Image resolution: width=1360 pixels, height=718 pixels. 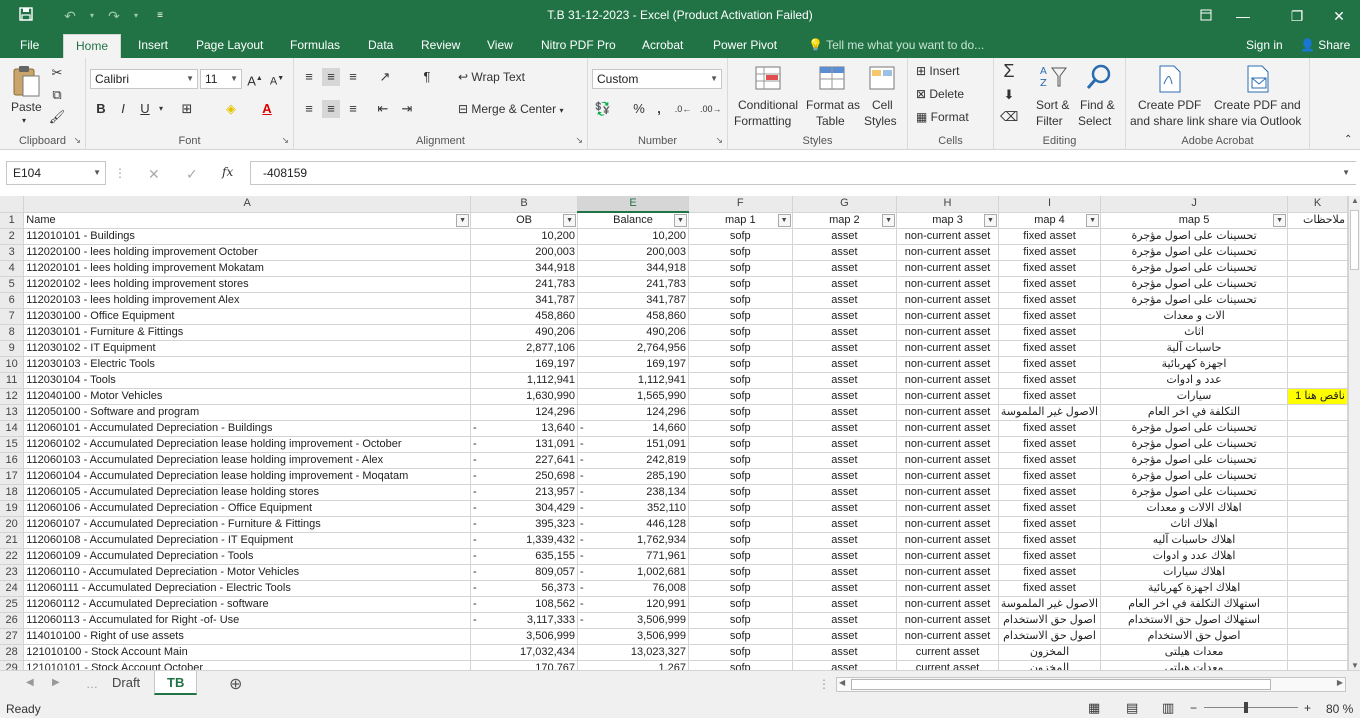 What do you see at coordinates (1354, 240) in the screenshot?
I see `vertical-scroll-thumb` at bounding box center [1354, 240].